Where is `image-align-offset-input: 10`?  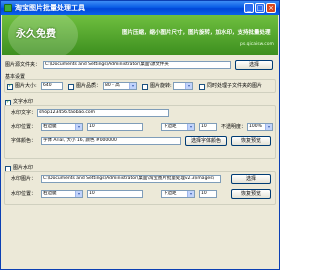
image-align-offset-input: 10 is located at coordinates (208, 194).